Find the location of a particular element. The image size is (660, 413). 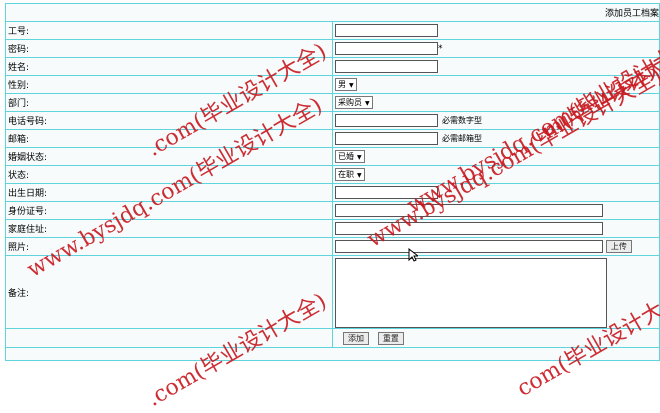

password-cell: * is located at coordinates (496, 48).